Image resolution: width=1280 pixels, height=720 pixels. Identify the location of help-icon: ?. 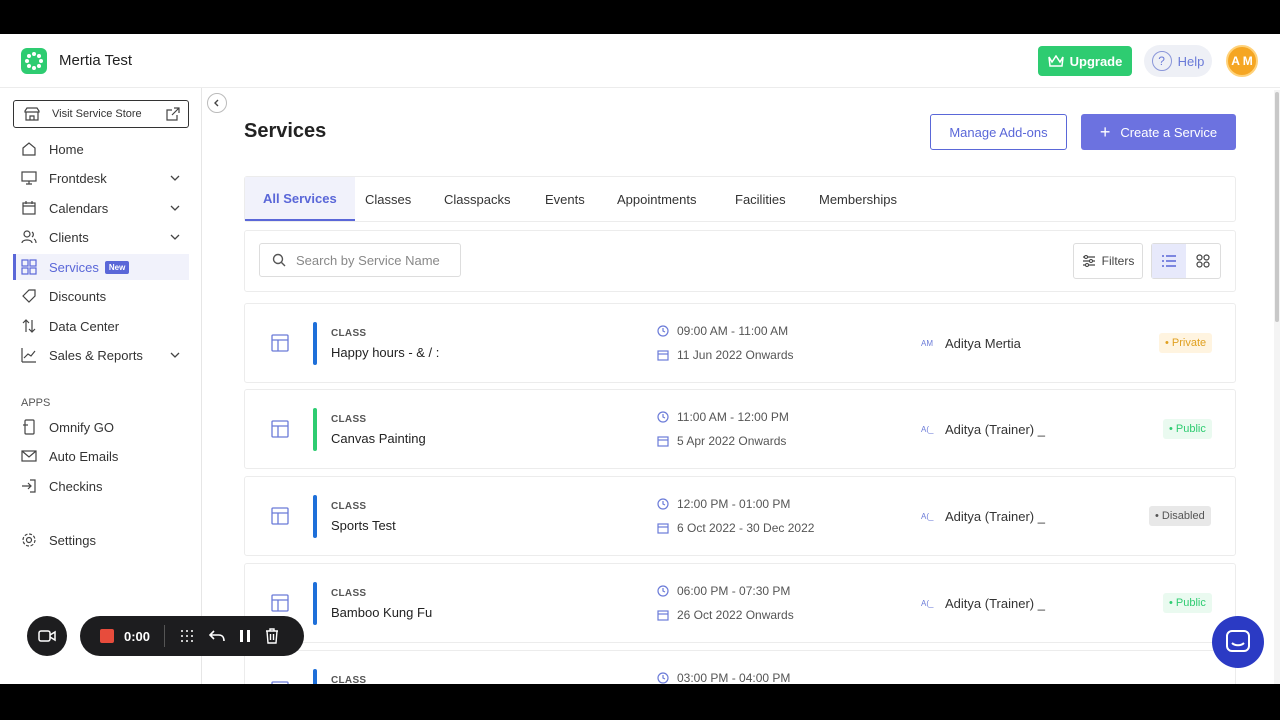
(1161, 61).